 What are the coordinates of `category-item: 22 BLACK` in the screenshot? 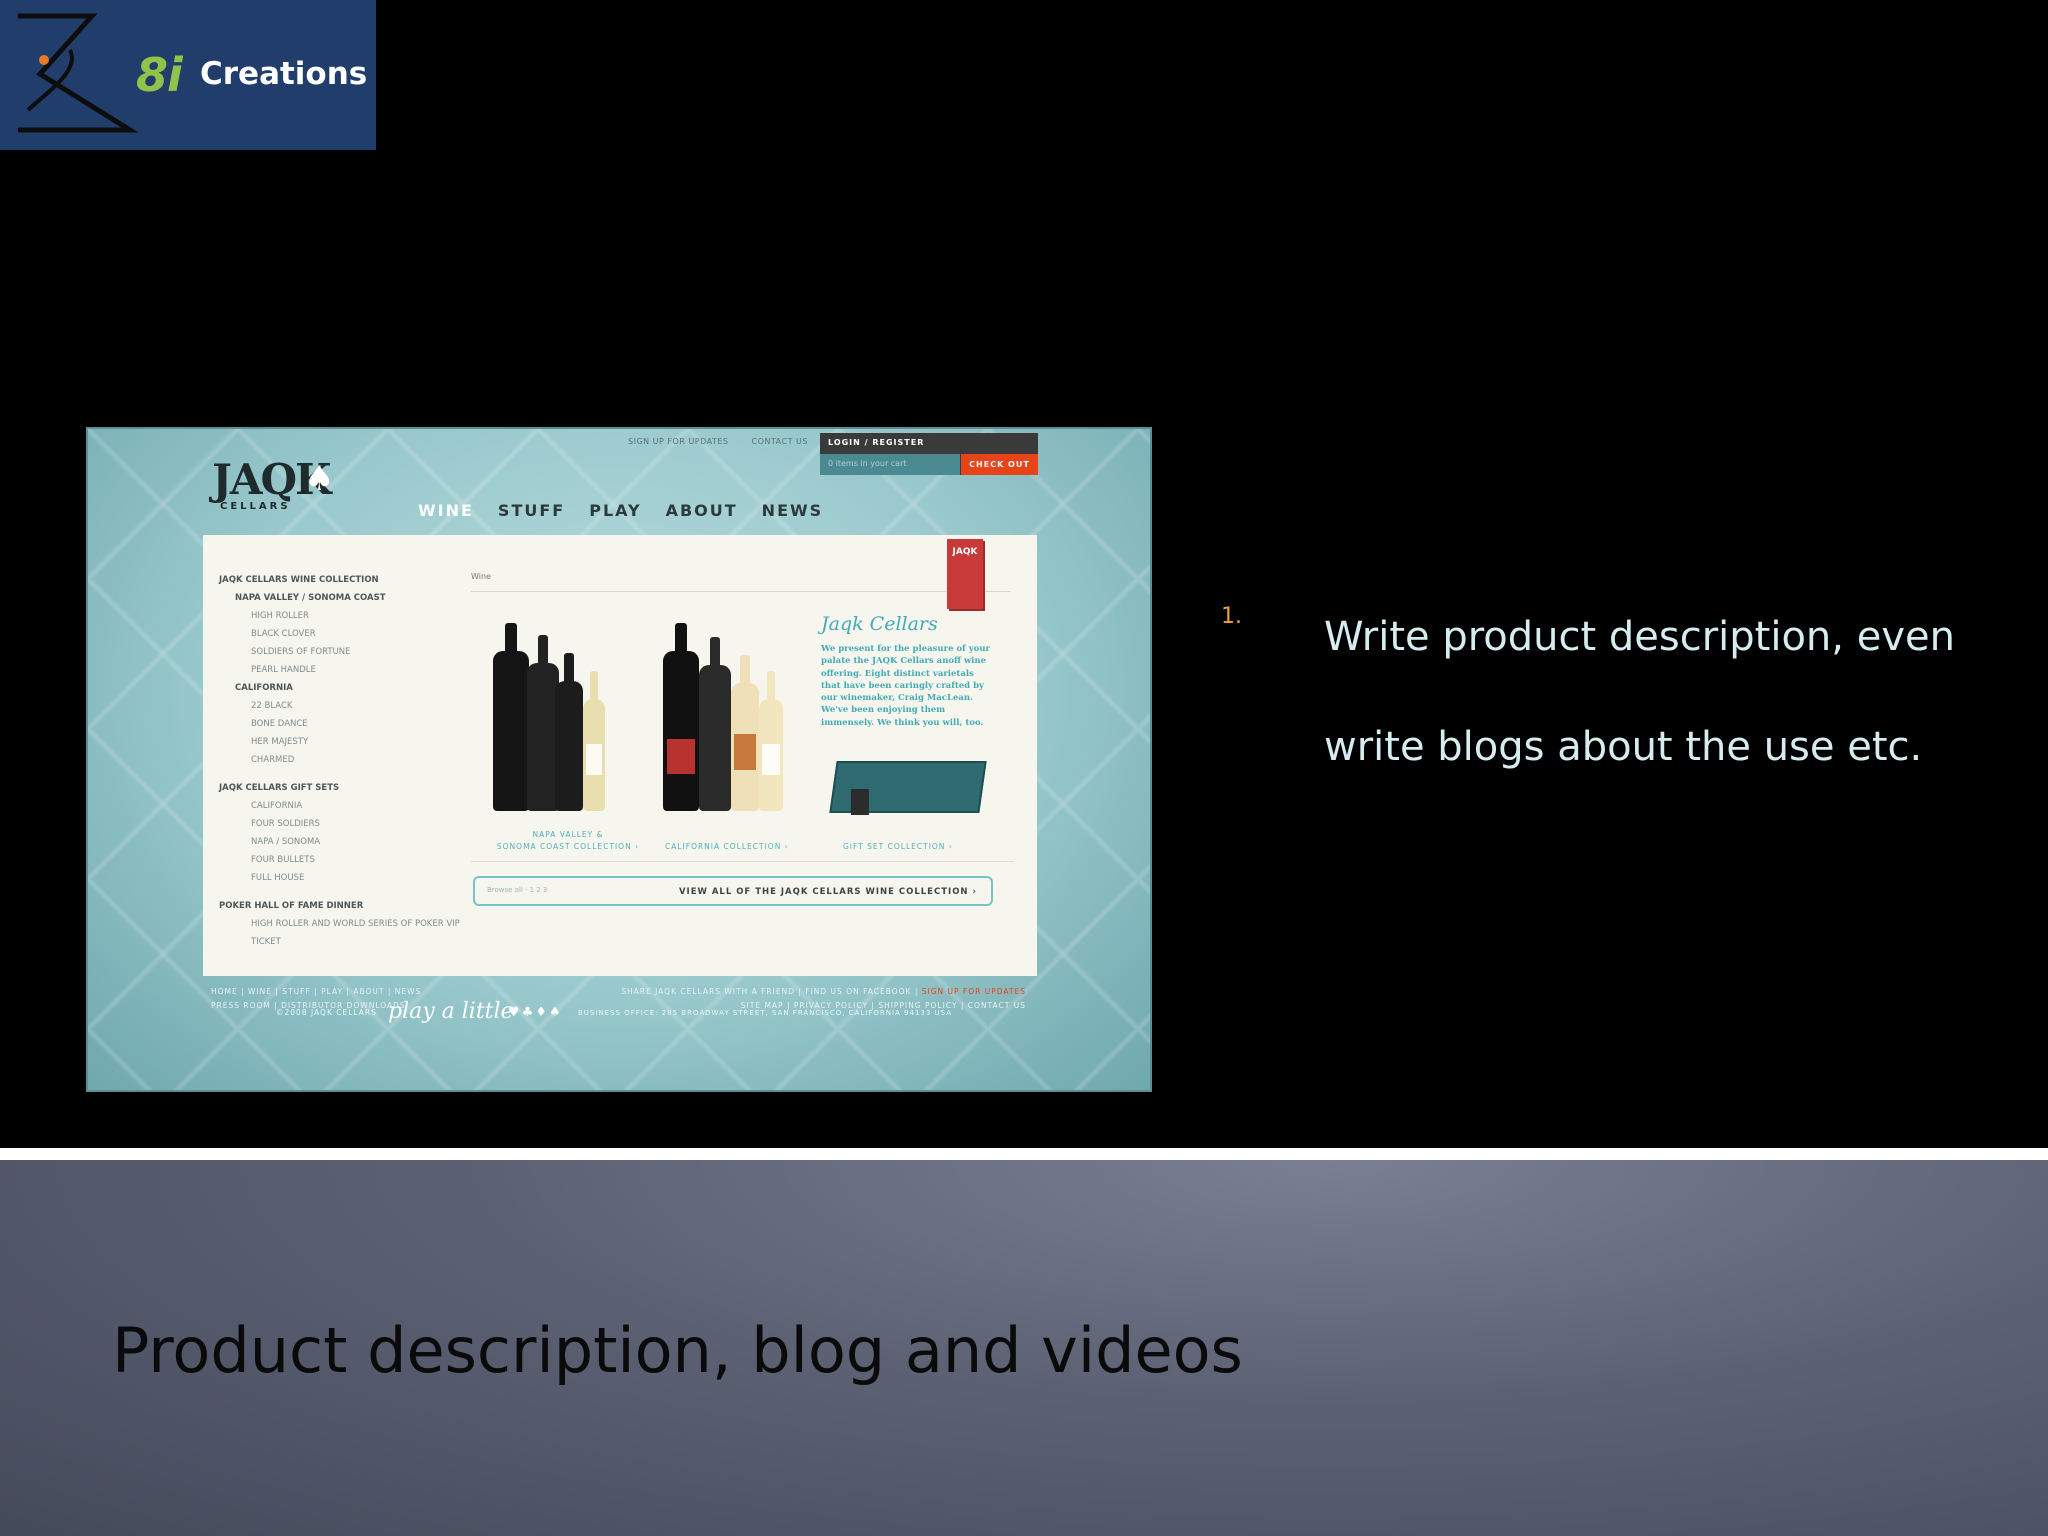 It's located at (344, 706).